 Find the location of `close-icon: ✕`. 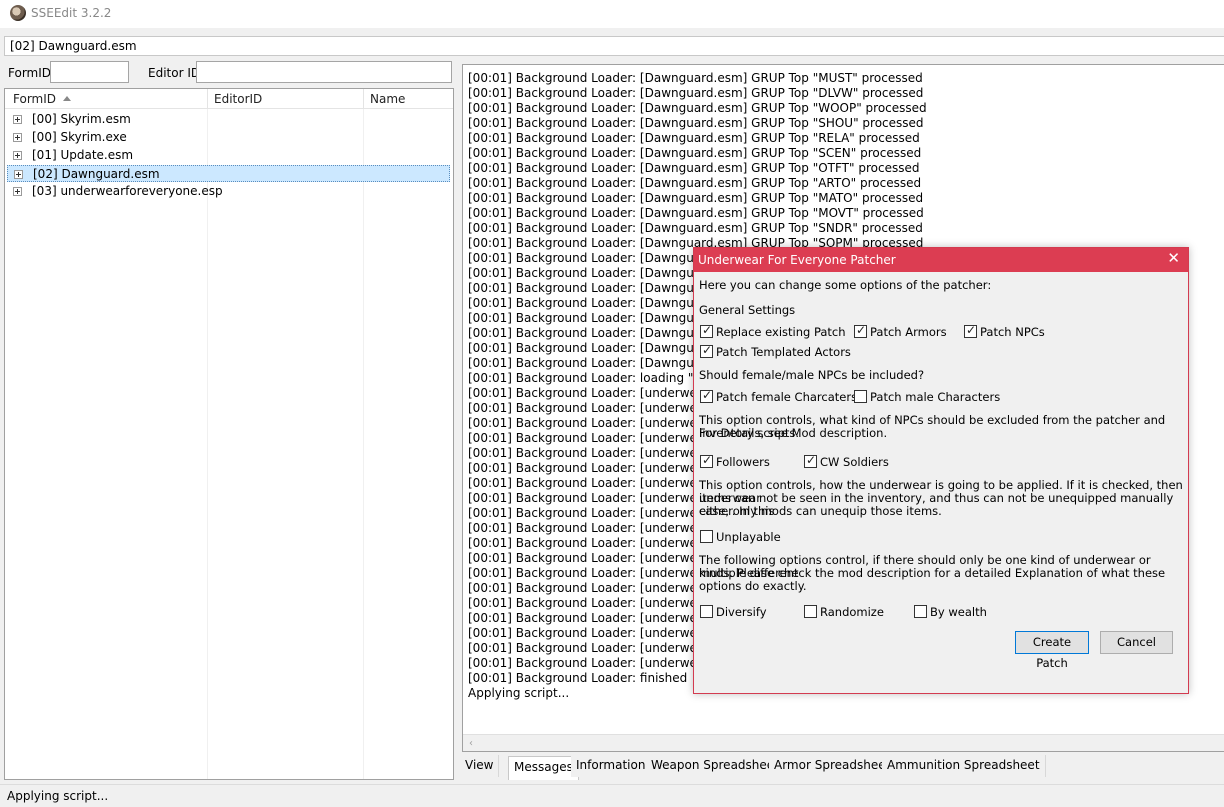

close-icon: ✕ is located at coordinates (1173, 258).